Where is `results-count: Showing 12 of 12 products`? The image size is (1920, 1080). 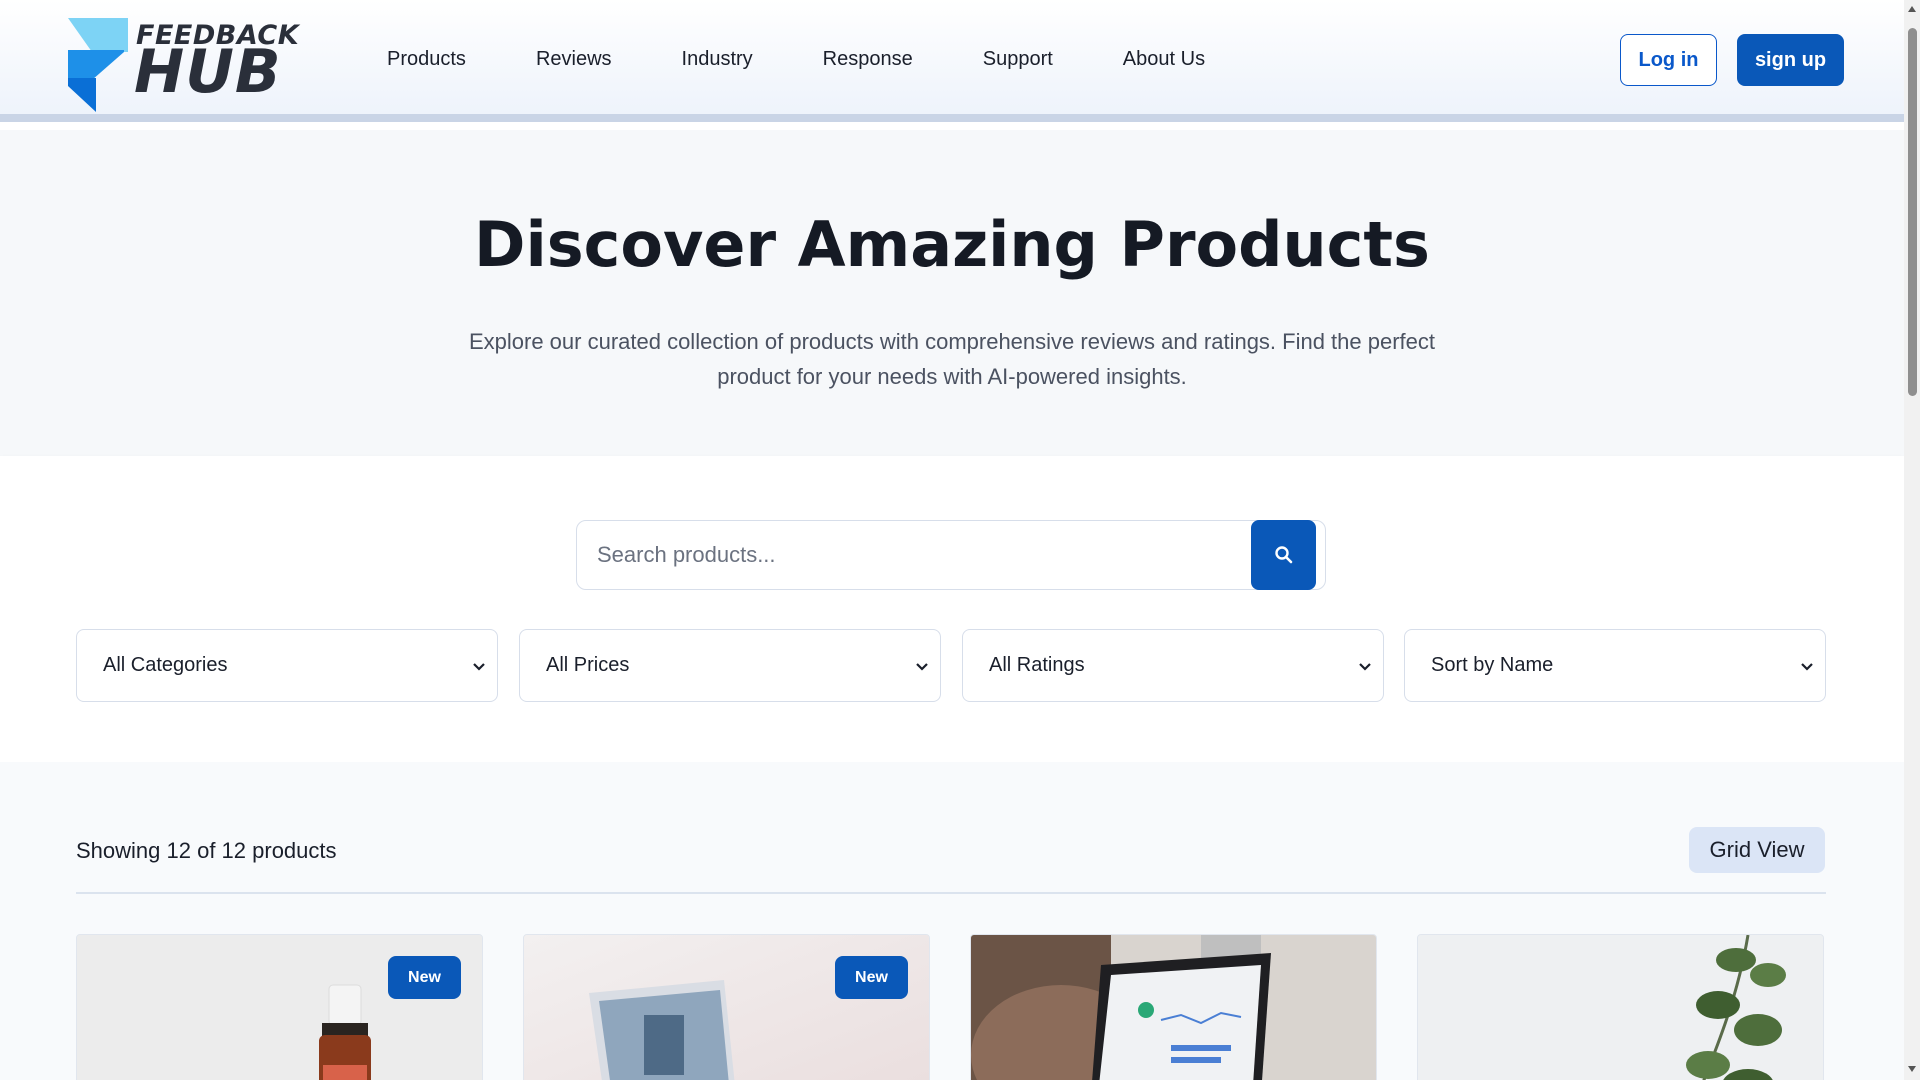
results-count: Showing 12 of 12 products is located at coordinates (206, 850).